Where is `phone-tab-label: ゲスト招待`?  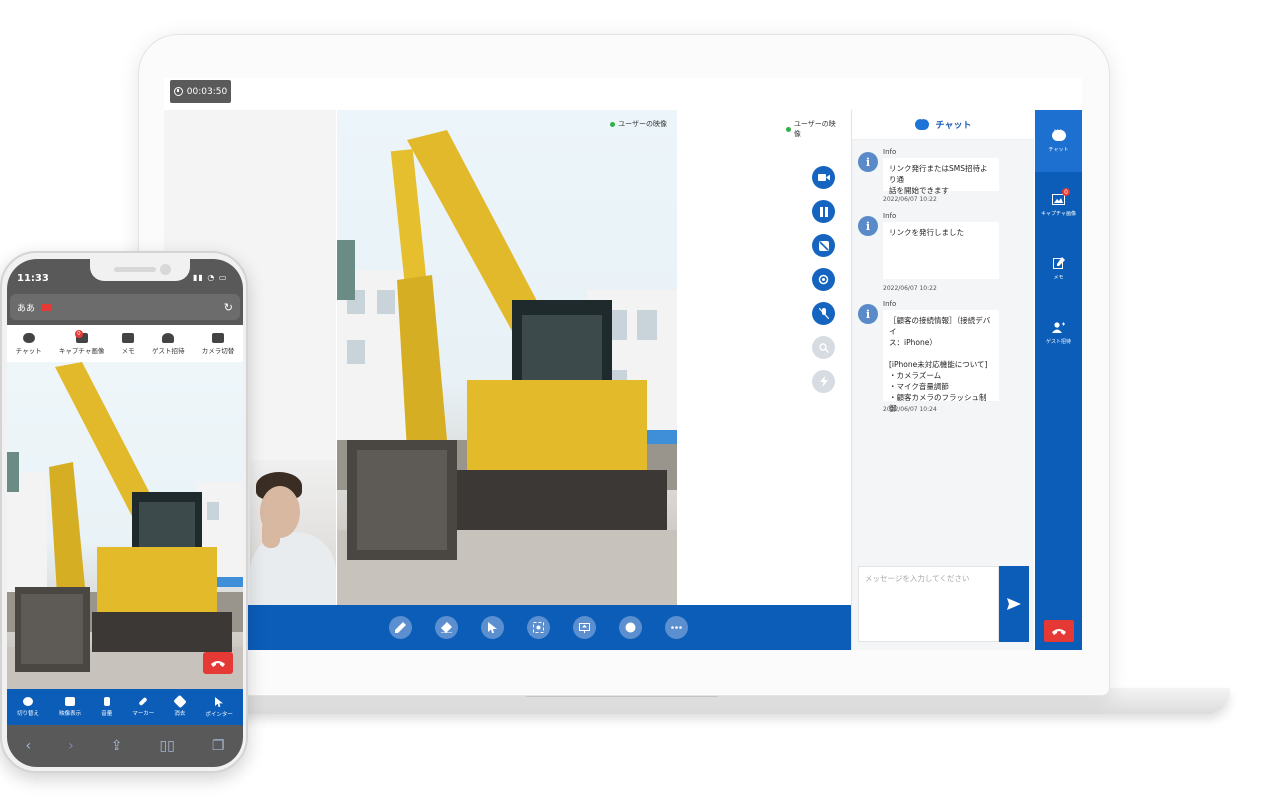
phone-tab-label: ゲスト招待 is located at coordinates (168, 350).